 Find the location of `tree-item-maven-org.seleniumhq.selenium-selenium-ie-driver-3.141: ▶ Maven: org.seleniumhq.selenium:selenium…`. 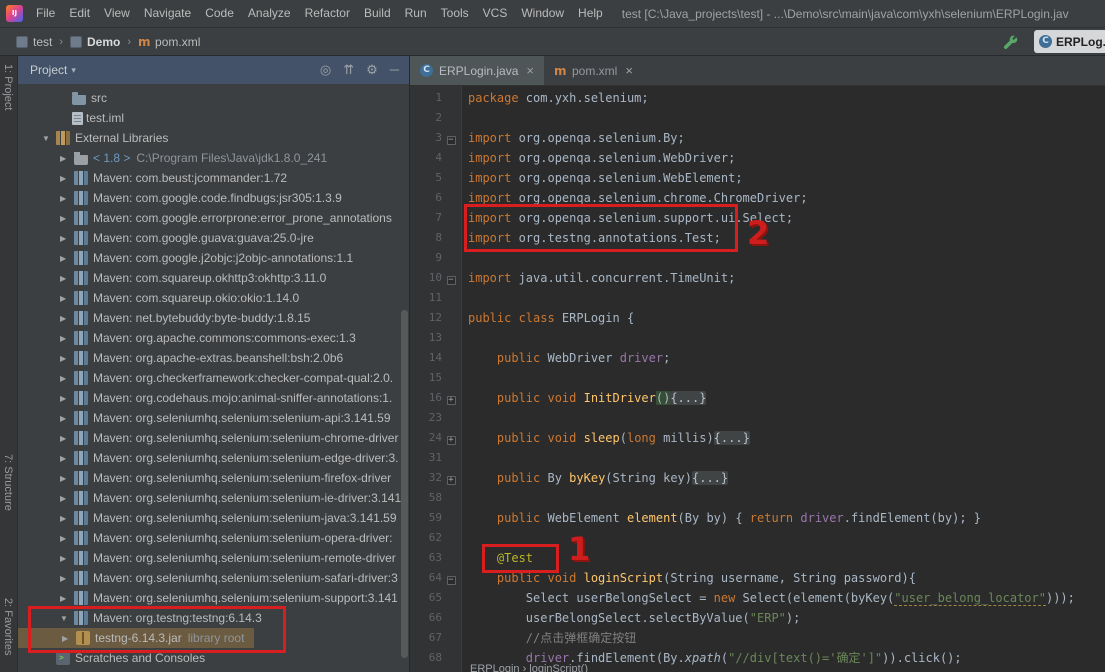

tree-item-maven-org.seleniumhq.selenium-selenium-ie-driver-3.141: ▶ Maven: org.seleniumhq.selenium:selenium… is located at coordinates (209, 498).